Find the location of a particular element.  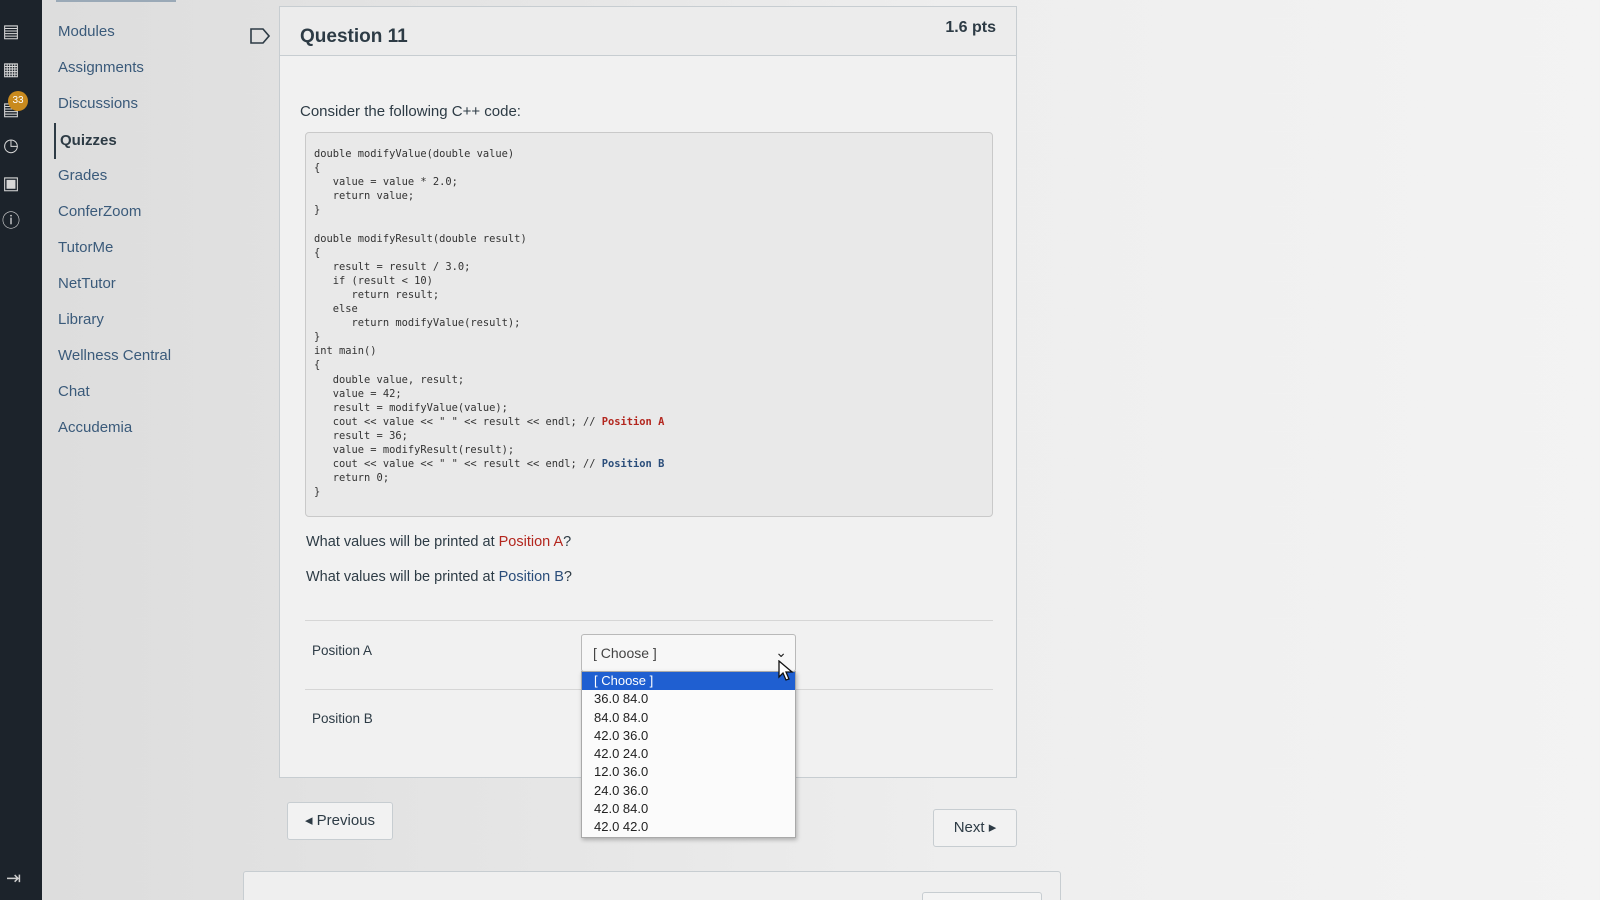

course-nav-chat: Chat is located at coordinates (74, 391).